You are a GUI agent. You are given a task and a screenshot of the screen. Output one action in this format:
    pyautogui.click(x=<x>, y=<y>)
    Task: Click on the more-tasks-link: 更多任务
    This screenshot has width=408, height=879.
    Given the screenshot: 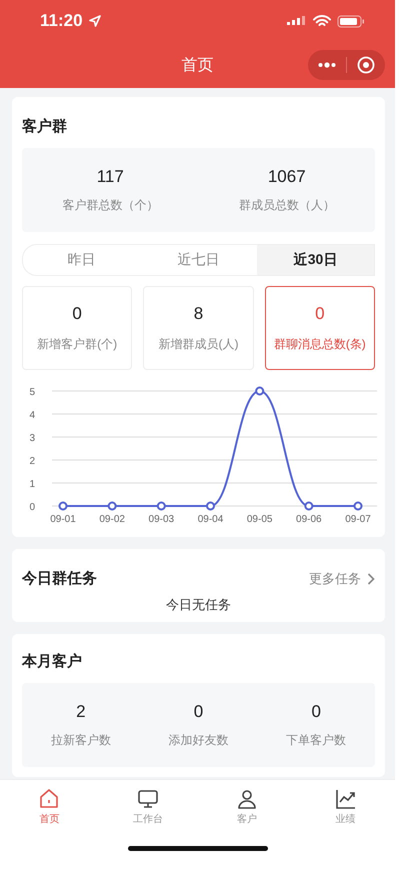 What is the action you would take?
    pyautogui.click(x=342, y=579)
    